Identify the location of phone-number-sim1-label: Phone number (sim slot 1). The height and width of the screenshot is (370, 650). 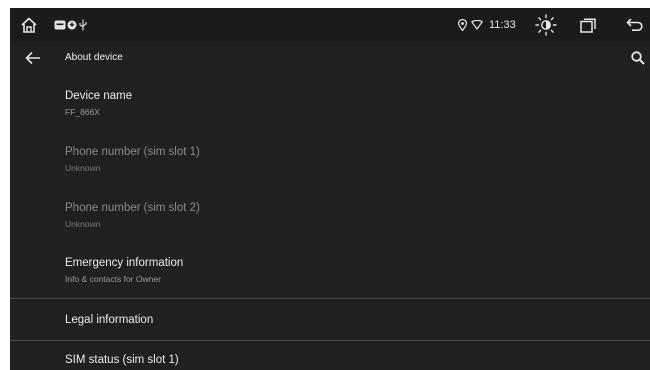
(132, 152).